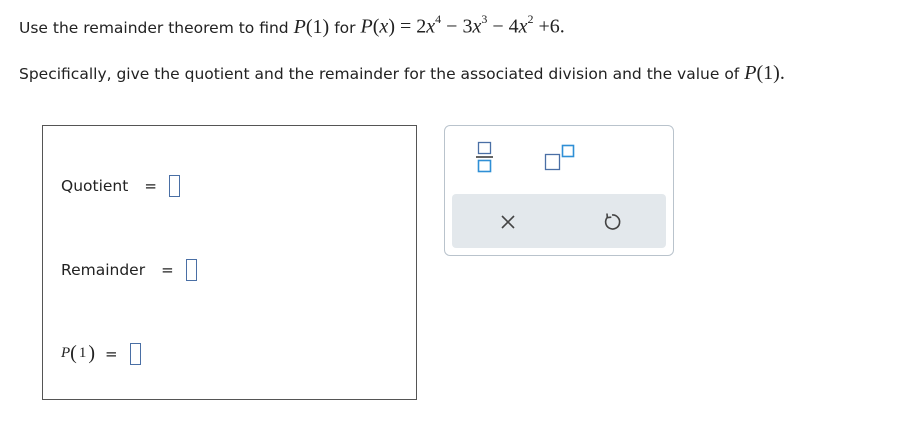 This screenshot has height=423, width=897. What do you see at coordinates (135, 353) in the screenshot?
I see `p1-input` at bounding box center [135, 353].